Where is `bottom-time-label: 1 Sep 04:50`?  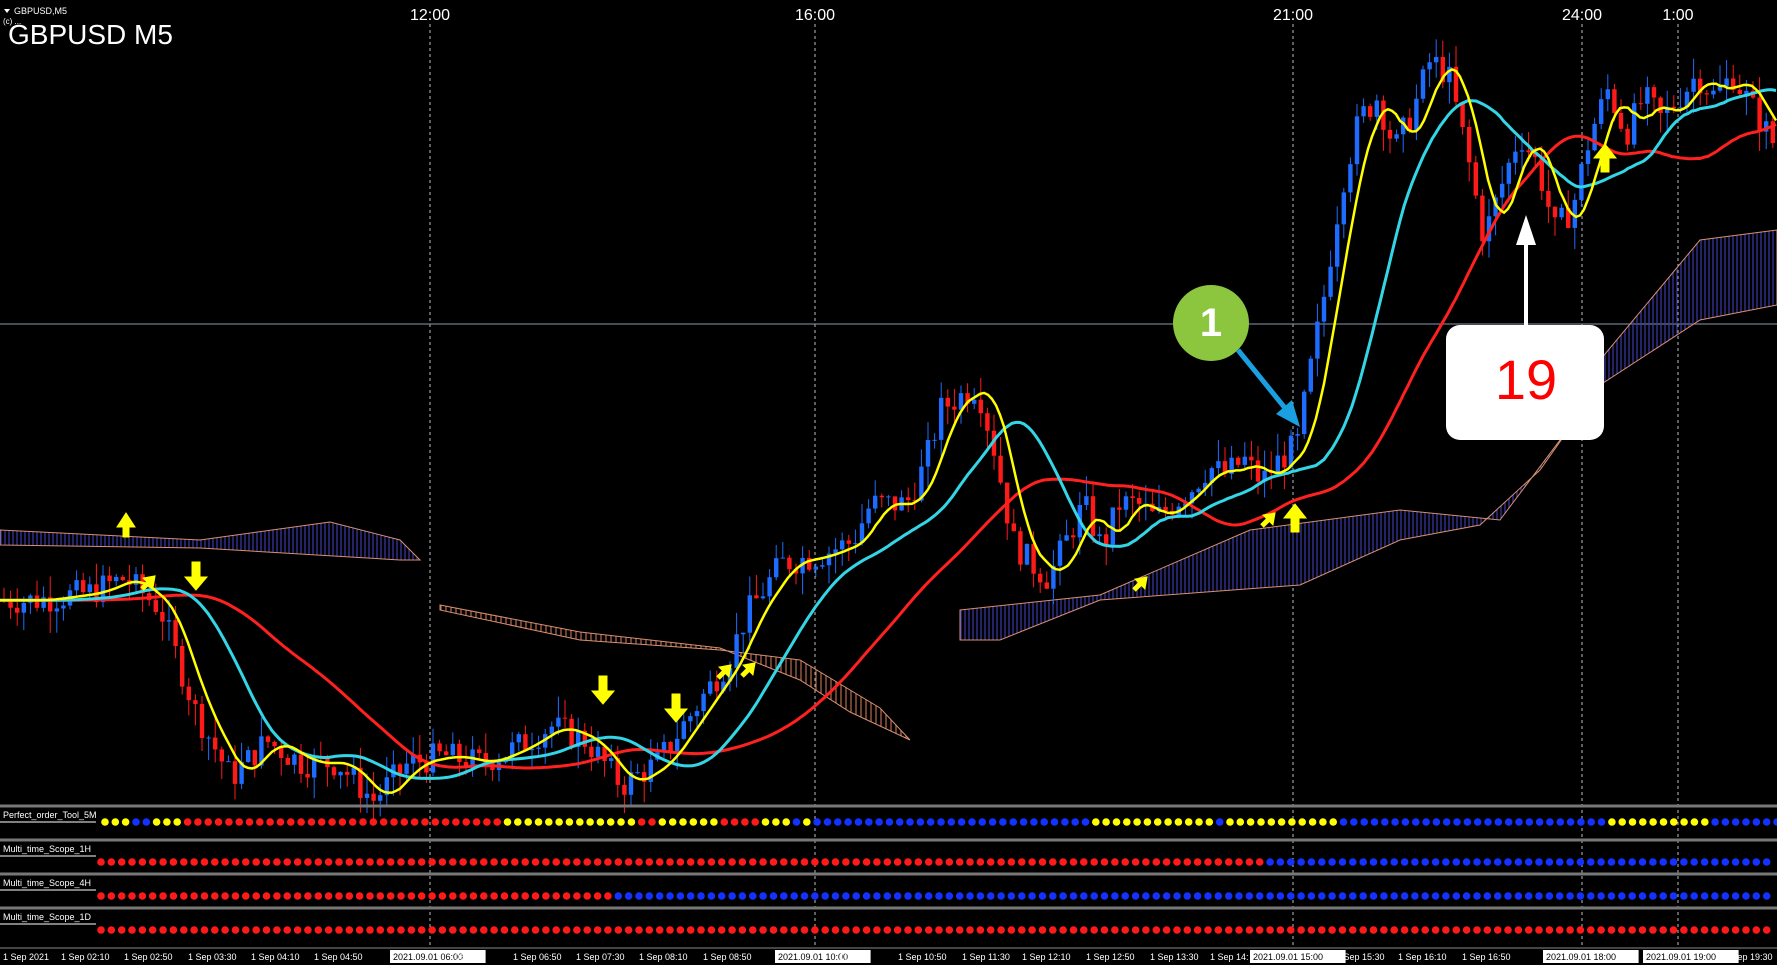
bottom-time-label: 1 Sep 04:50 is located at coordinates (338, 957).